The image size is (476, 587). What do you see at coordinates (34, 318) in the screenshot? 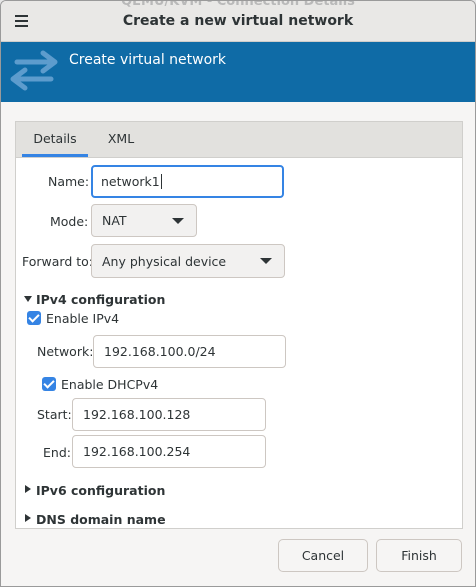
I see `enable-ipv4-checkbox` at bounding box center [34, 318].